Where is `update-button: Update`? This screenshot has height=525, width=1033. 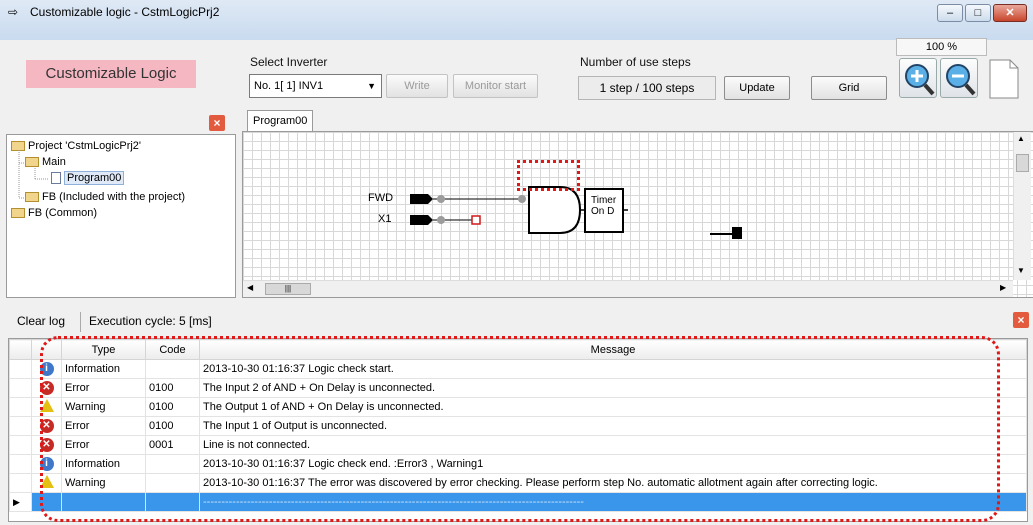
update-button: Update is located at coordinates (757, 88).